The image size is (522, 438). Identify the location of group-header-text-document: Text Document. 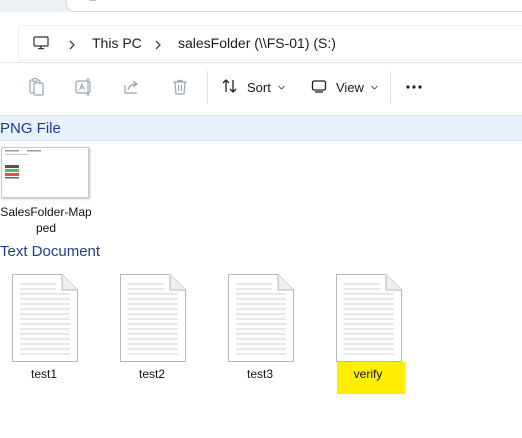
(261, 252).